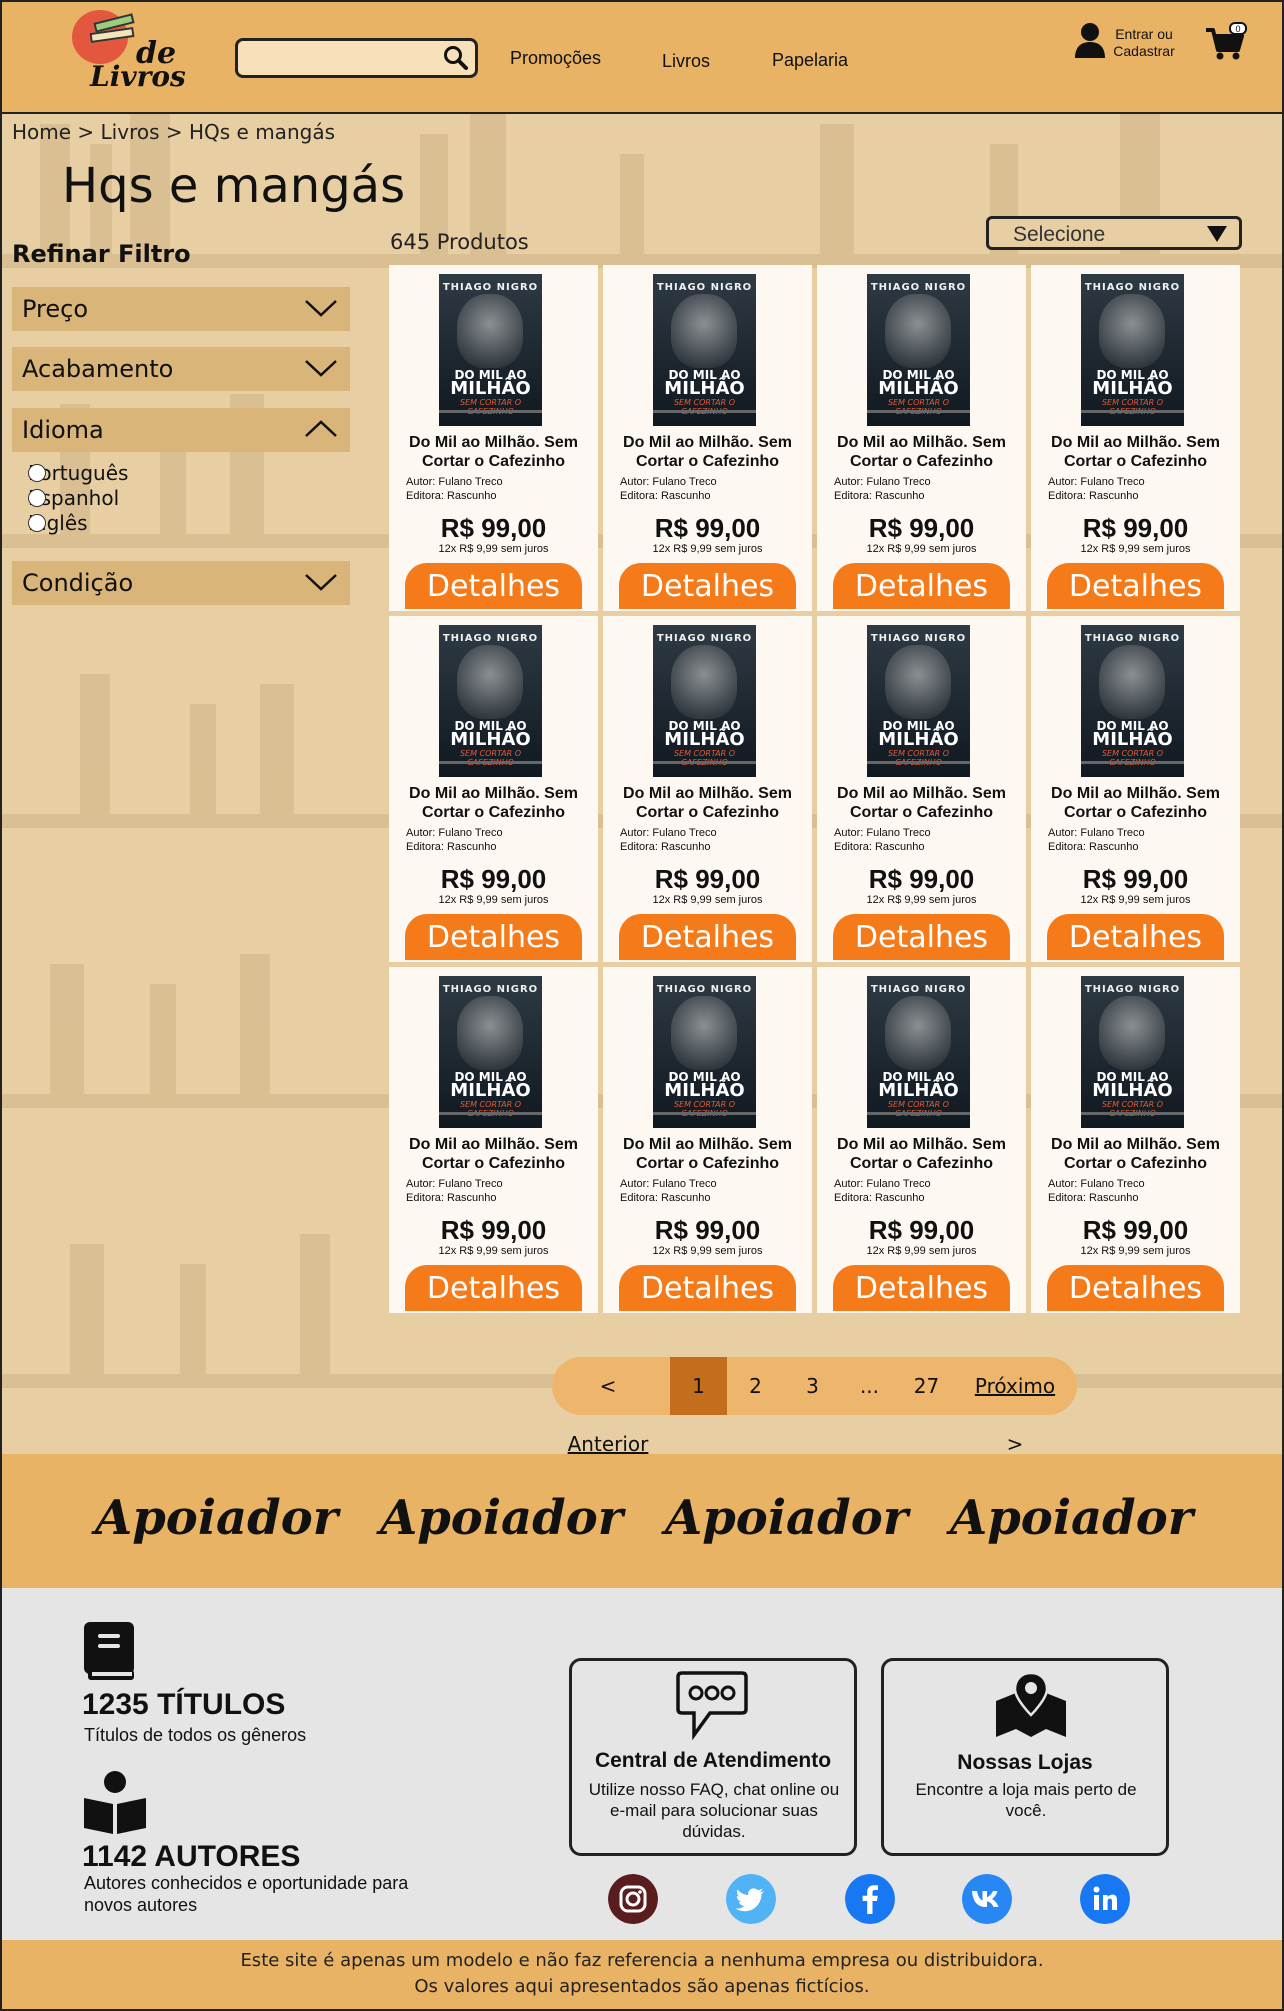  I want to click on facet-acabamento: Acabamento, so click(181, 369).